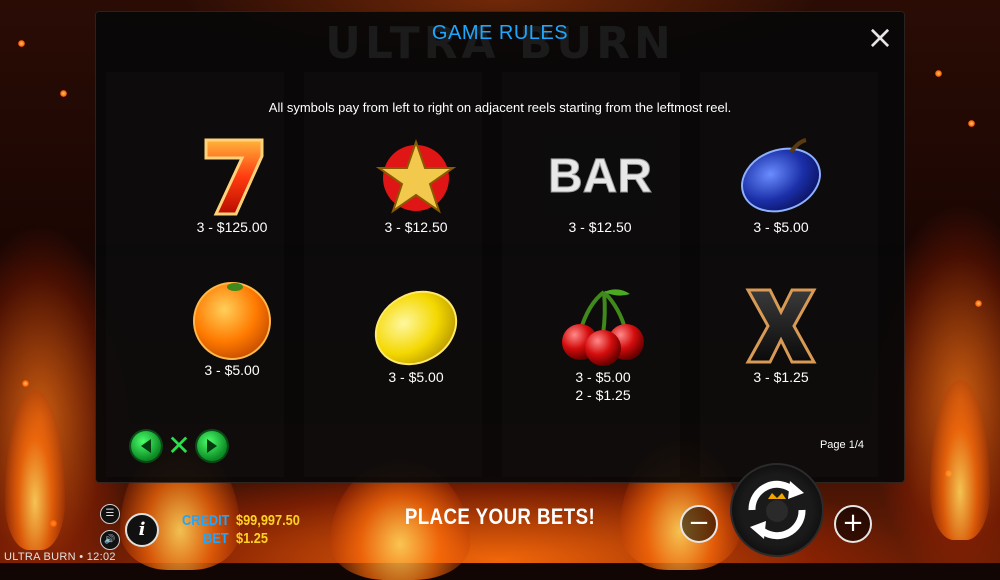 Image resolution: width=1000 pixels, height=580 pixels. I want to click on spin-arrows-icon, so click(777, 510).